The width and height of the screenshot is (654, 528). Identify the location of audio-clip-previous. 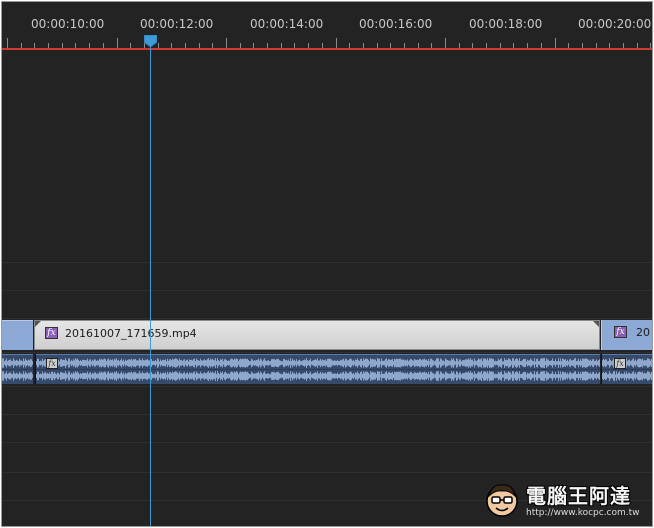
(17, 369).